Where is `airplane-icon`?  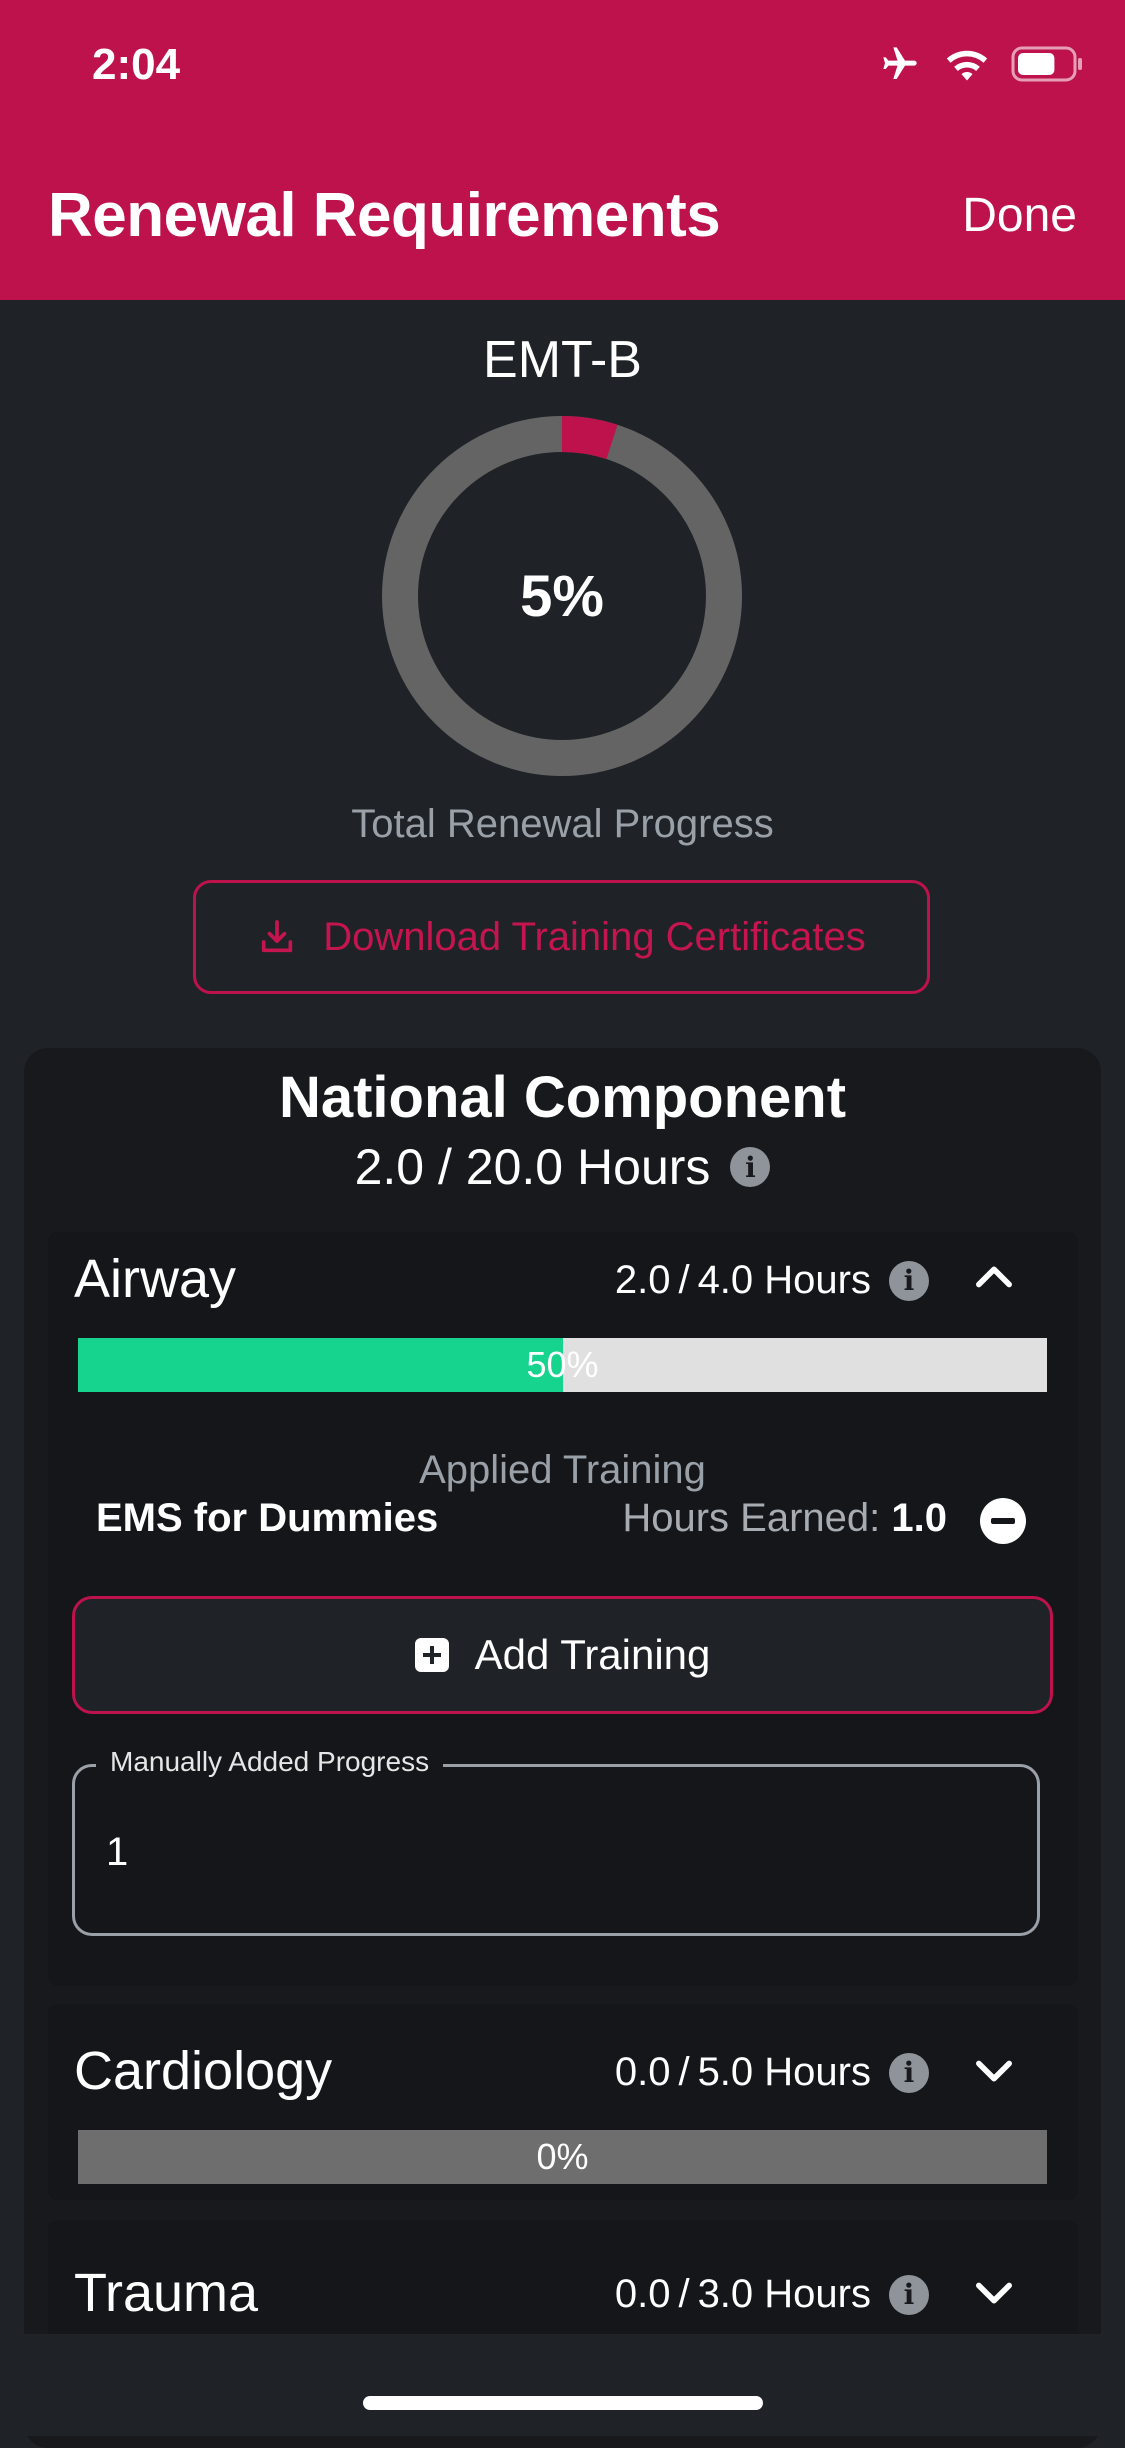
airplane-icon is located at coordinates (900, 63).